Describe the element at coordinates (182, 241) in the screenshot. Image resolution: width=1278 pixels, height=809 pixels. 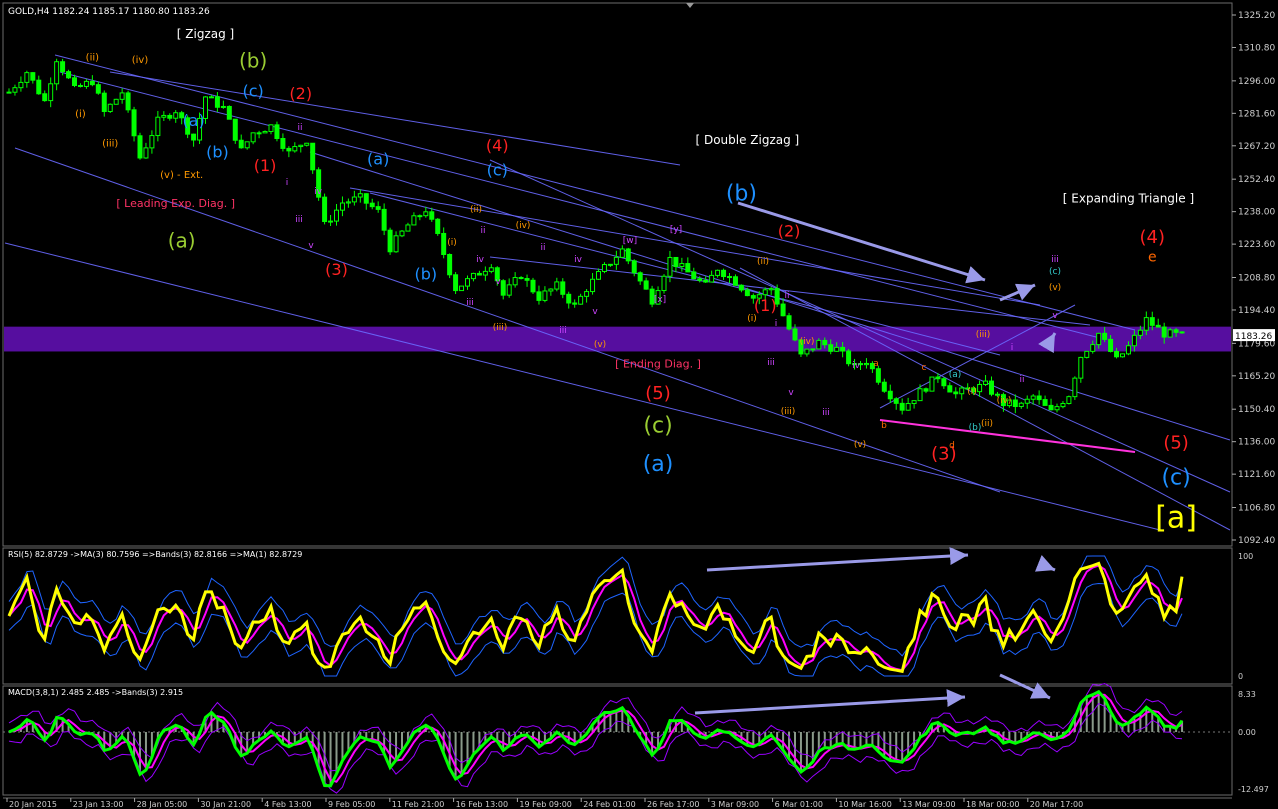
I see `wave-label: (a)` at that location.